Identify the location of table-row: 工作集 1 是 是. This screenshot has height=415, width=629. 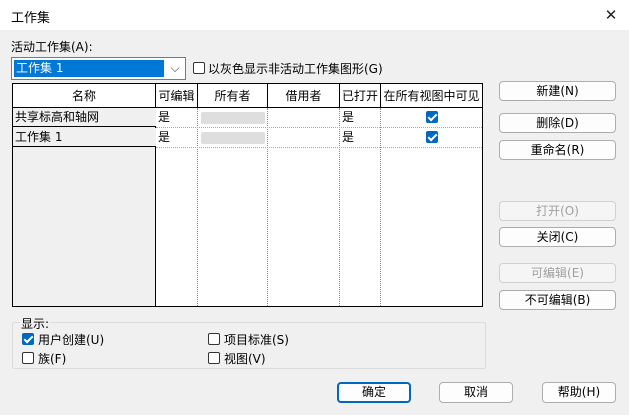
(247, 137).